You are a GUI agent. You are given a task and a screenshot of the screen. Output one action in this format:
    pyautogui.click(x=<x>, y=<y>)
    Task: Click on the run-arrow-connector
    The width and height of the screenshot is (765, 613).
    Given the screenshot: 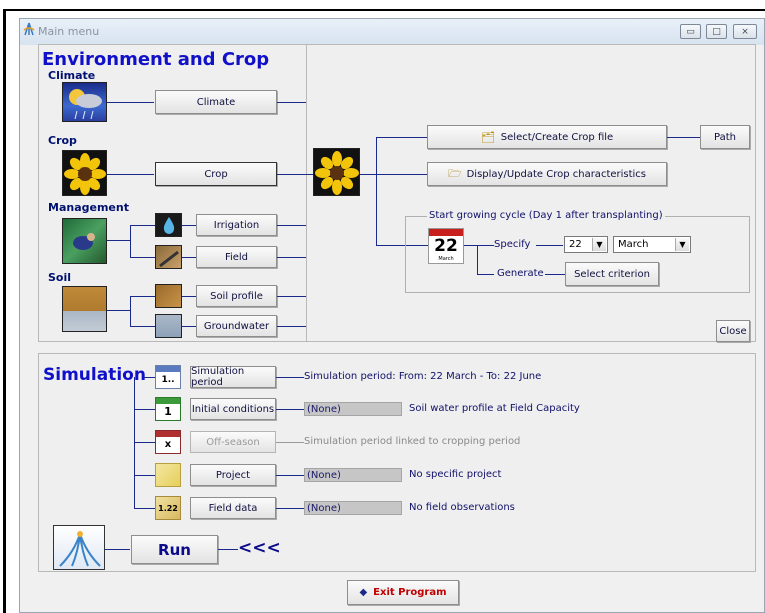 What is the action you would take?
    pyautogui.click(x=228, y=549)
    